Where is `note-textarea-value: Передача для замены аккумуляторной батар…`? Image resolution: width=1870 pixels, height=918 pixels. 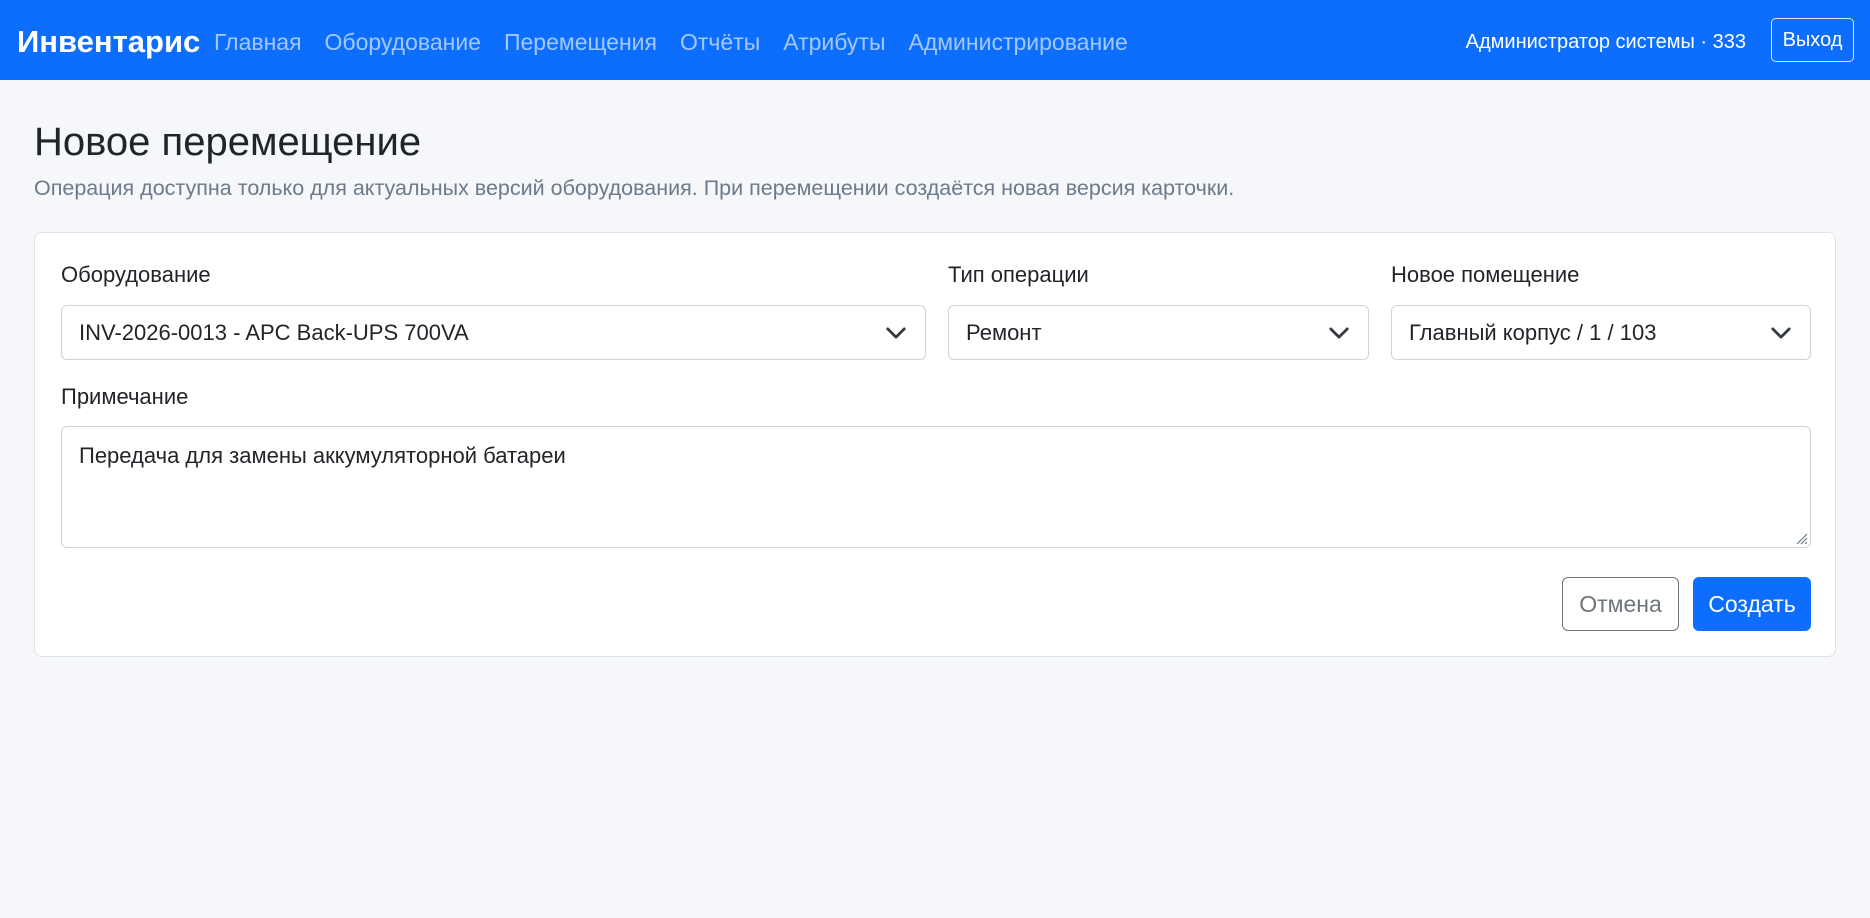 note-textarea-value: Передача для замены аккумуляторной батар… is located at coordinates (322, 455).